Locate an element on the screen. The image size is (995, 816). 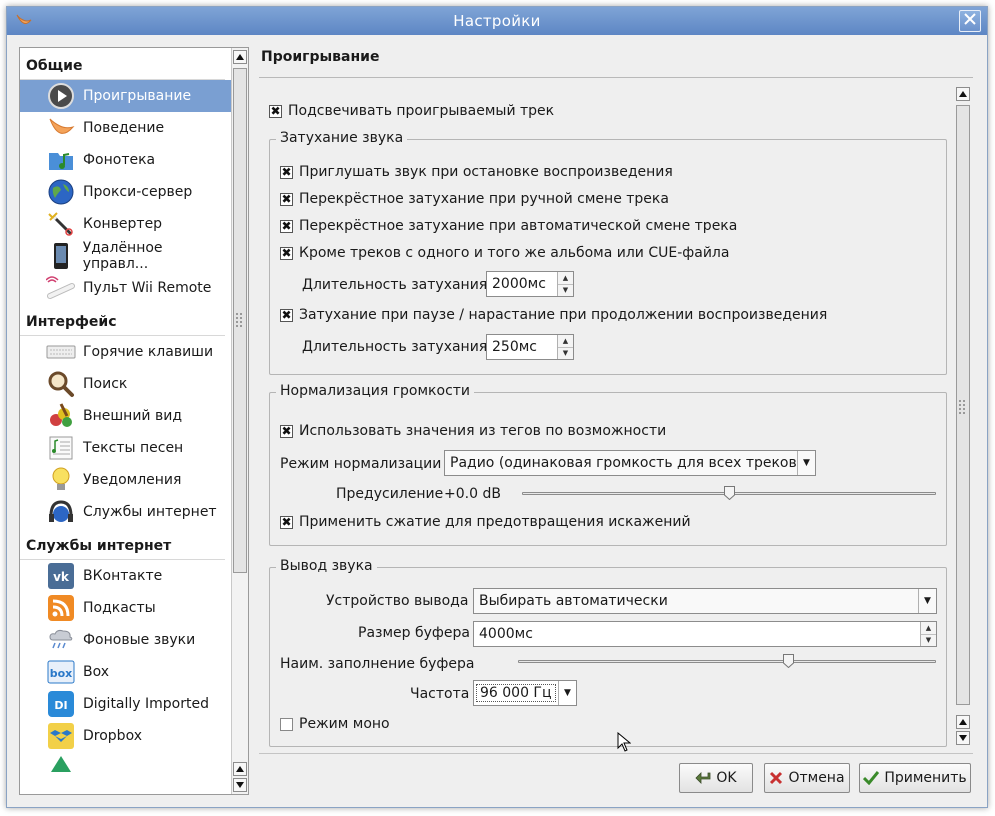
headphones-globe-icon is located at coordinates (61, 512).